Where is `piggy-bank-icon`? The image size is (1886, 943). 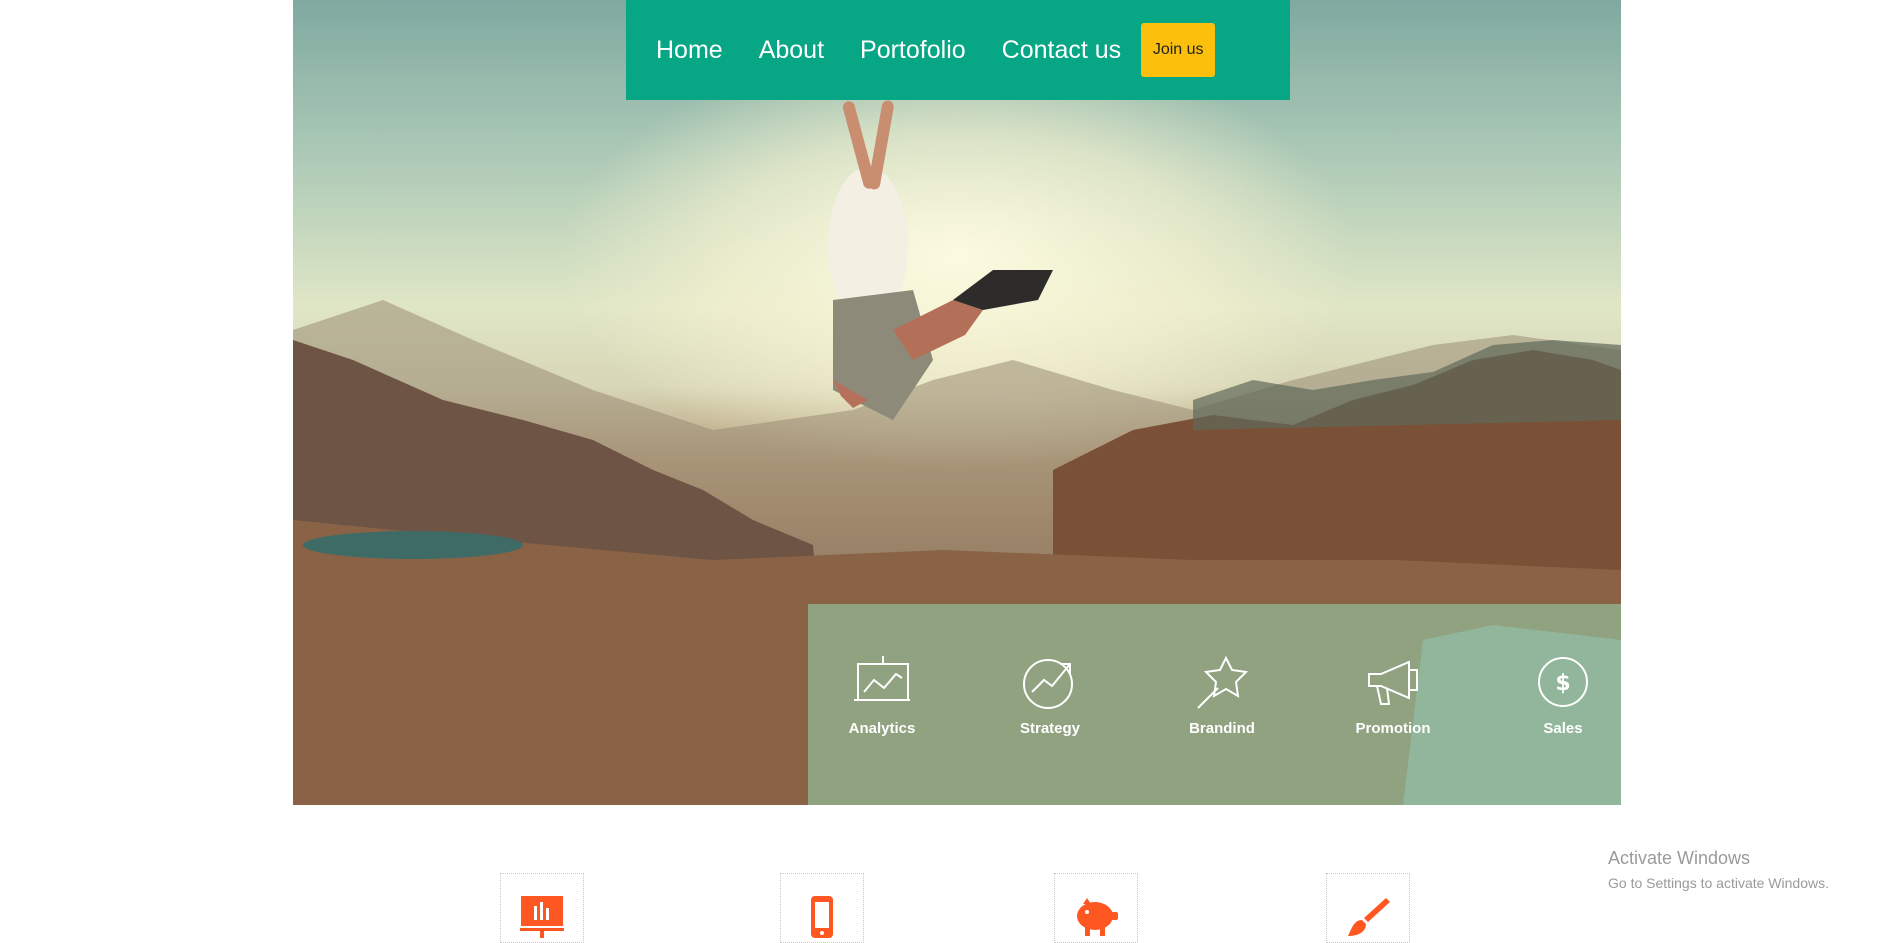
piggy-bank-icon is located at coordinates (1096, 919).